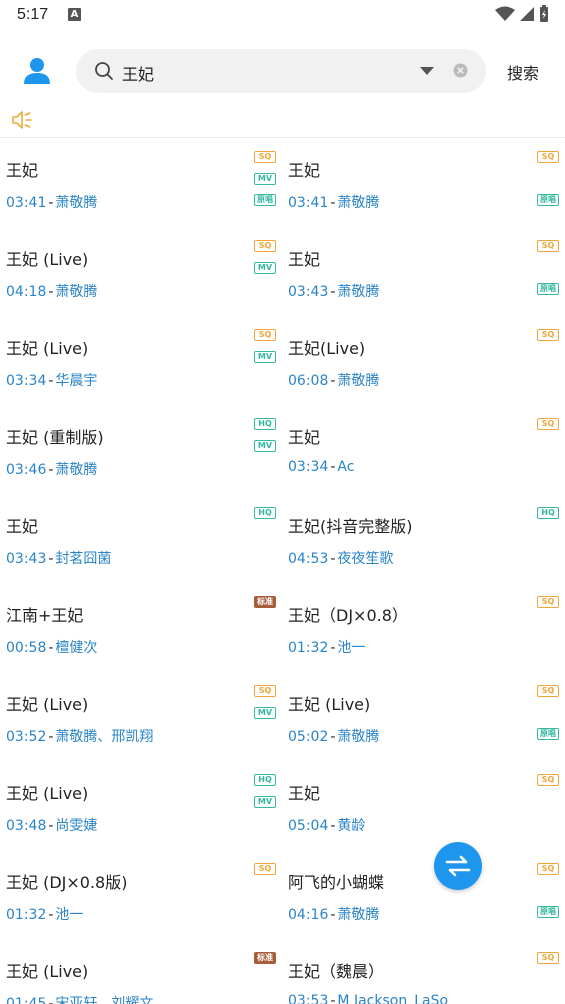  Describe the element at coordinates (460, 70) in the screenshot. I see `clear-icon` at that location.